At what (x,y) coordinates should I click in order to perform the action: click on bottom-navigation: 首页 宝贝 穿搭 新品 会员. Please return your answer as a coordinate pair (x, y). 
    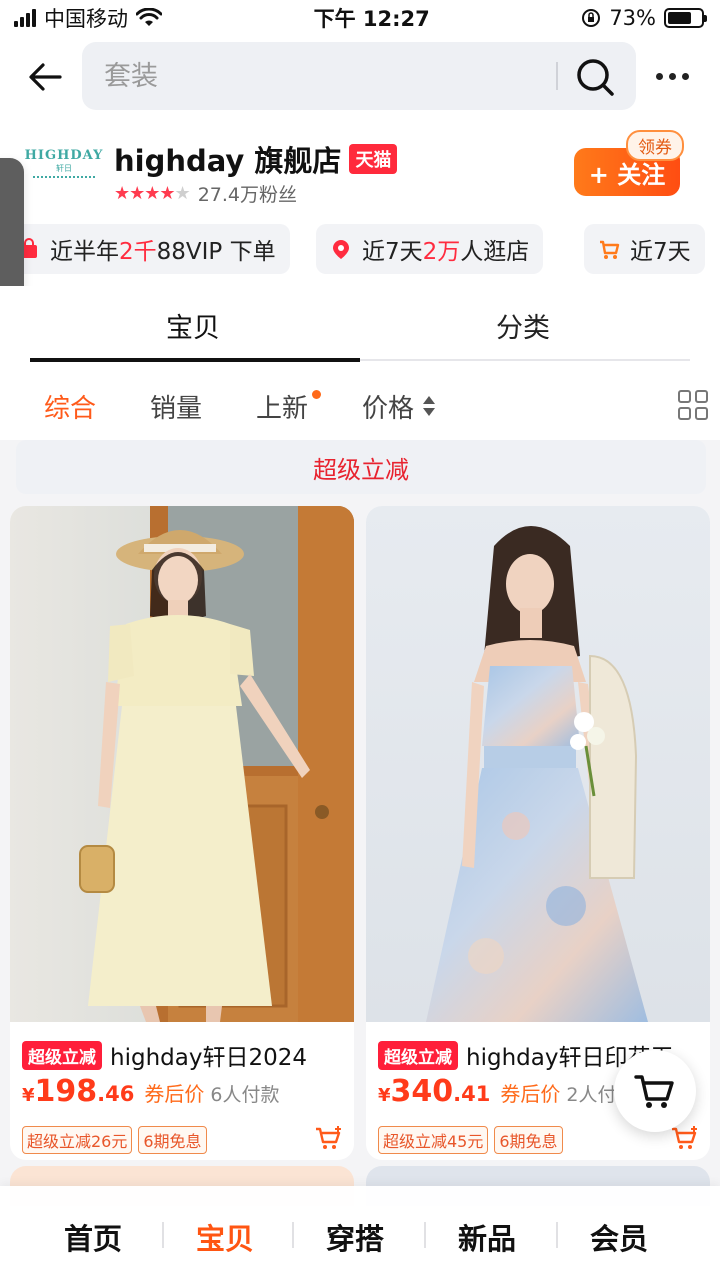
    Looking at the image, I should click on (360, 1233).